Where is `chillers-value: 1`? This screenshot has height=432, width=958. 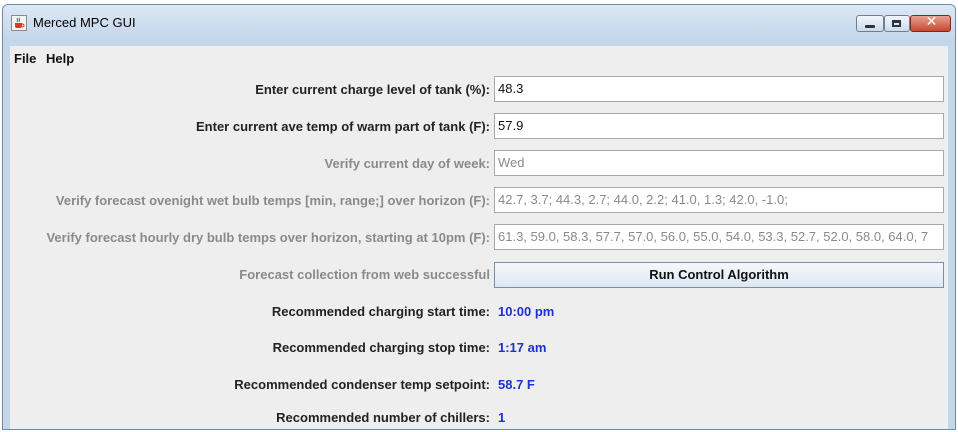
chillers-value: 1 is located at coordinates (502, 417).